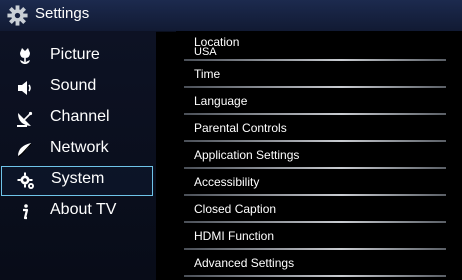 This screenshot has width=462, height=280. I want to click on sidebar-item-system: System, so click(77, 181).